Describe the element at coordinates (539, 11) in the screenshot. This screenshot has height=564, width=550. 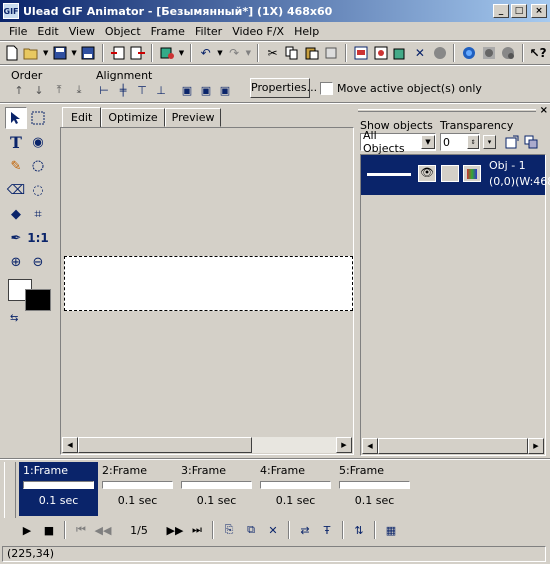
I see `close-button: ×` at that location.